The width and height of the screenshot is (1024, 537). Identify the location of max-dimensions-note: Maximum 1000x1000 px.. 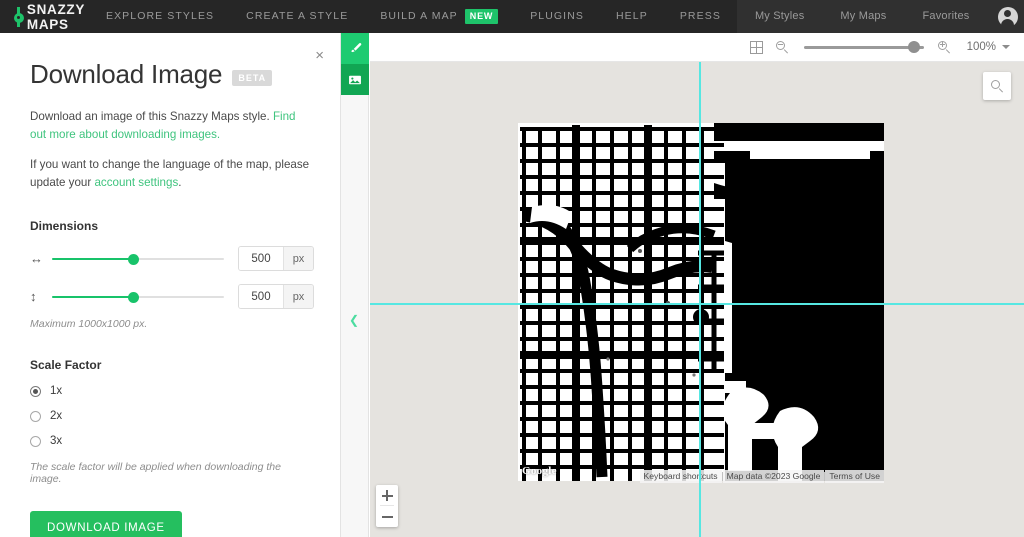
(89, 324).